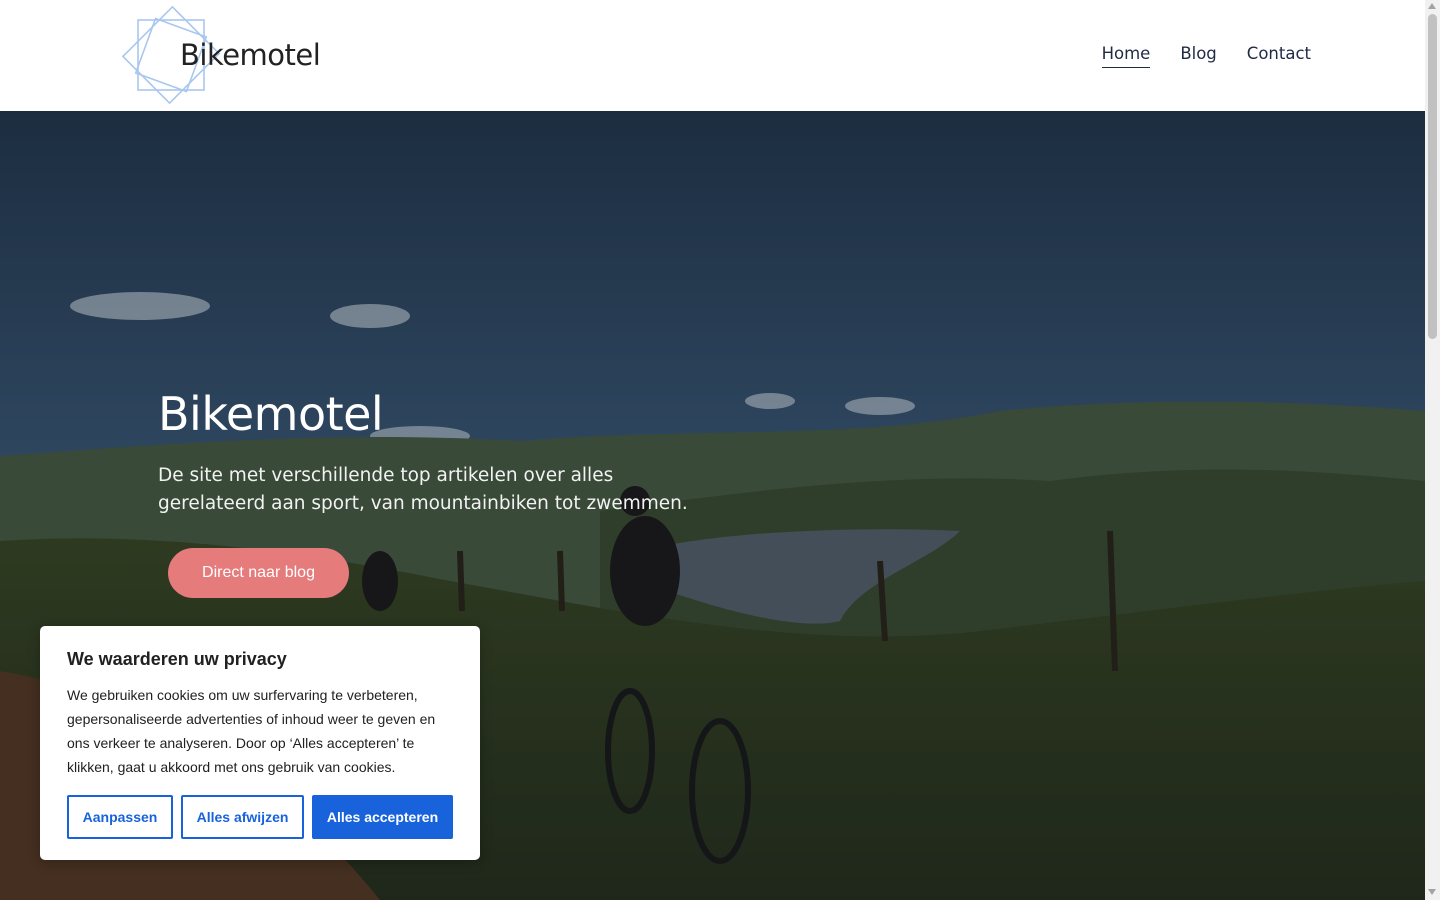 Image resolution: width=1440 pixels, height=900 pixels. I want to click on cookie-title: We waarderen uw privacy, so click(177, 659).